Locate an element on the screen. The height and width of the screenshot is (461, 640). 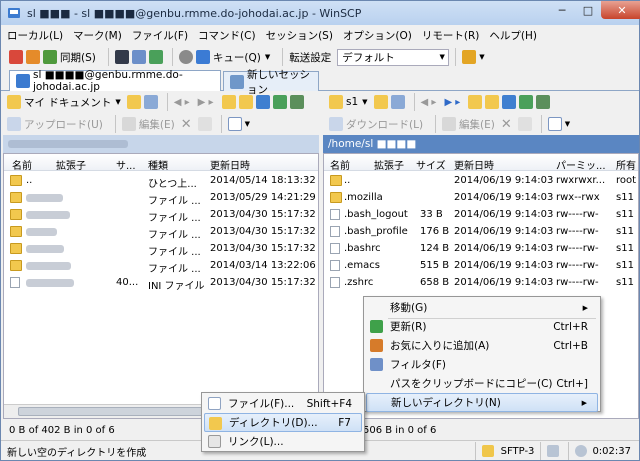
table-row: .. ひとつ上... 2014/05/14 18:13:32 is located at coordinates (161, 181).